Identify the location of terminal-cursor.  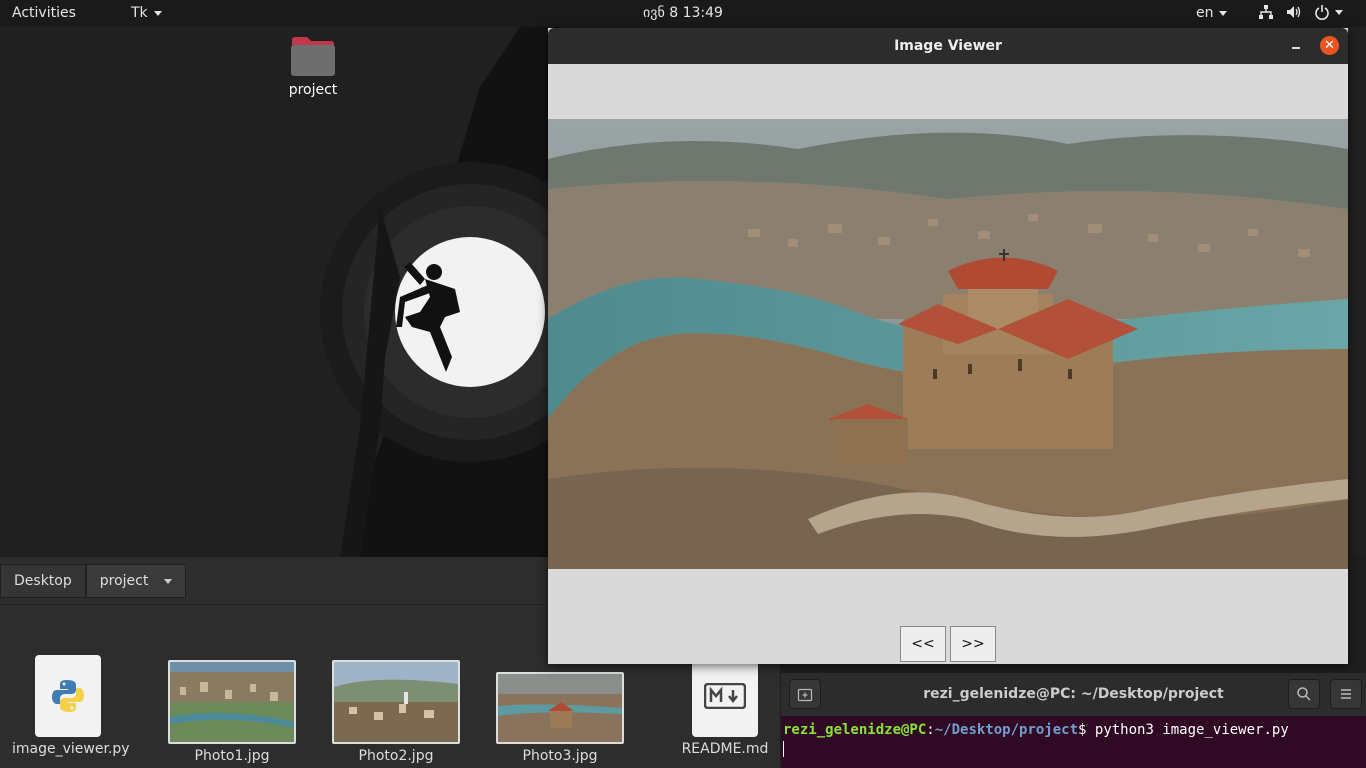
(783, 749).